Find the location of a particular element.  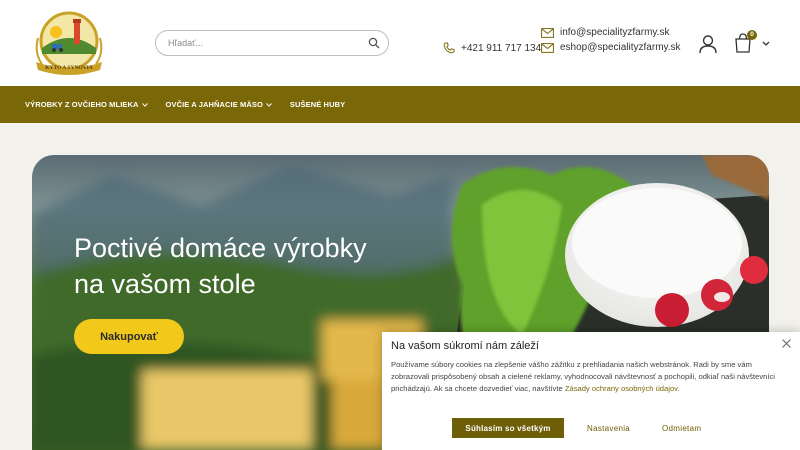

phone-icon is located at coordinates (449, 48).